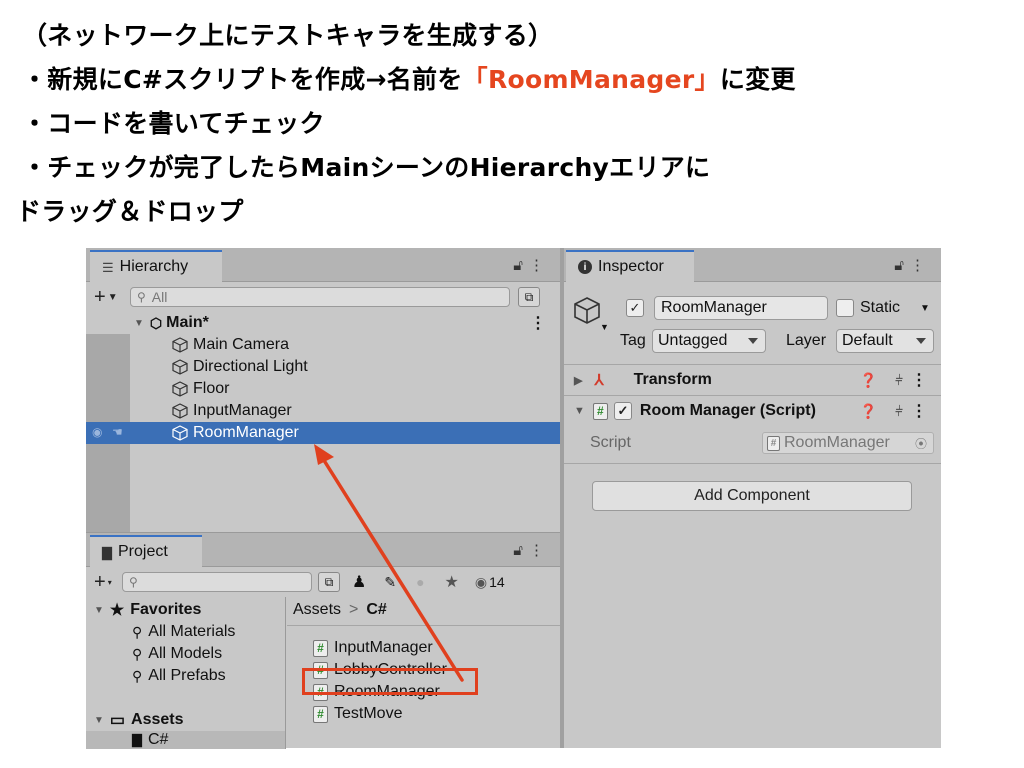  I want to click on create-asset-button: + ▾, so click(105, 582).